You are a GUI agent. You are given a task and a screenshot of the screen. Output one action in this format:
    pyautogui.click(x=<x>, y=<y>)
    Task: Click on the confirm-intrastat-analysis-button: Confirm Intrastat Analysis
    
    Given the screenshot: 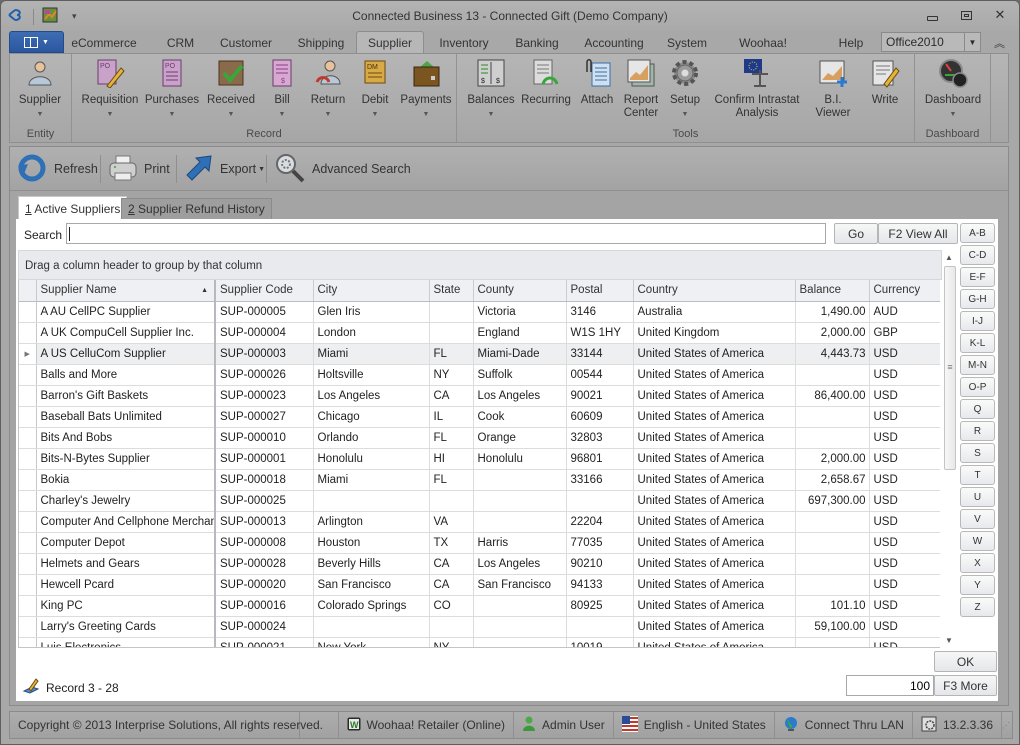 What is the action you would take?
    pyautogui.click(x=757, y=88)
    